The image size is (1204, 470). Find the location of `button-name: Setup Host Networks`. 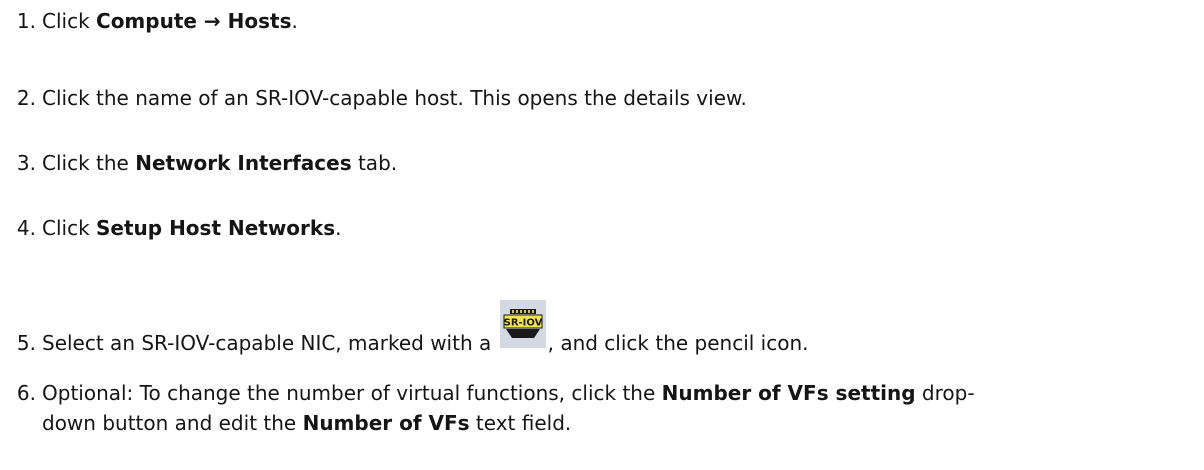

button-name: Setup Host Networks is located at coordinates (216, 228).